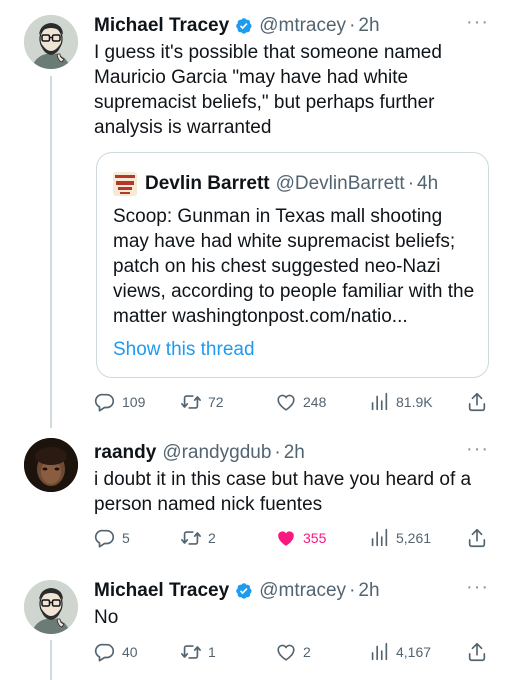 This screenshot has height=680, width=513. Describe the element at coordinates (130, 652) in the screenshot. I see `reply-count: 40` at that location.